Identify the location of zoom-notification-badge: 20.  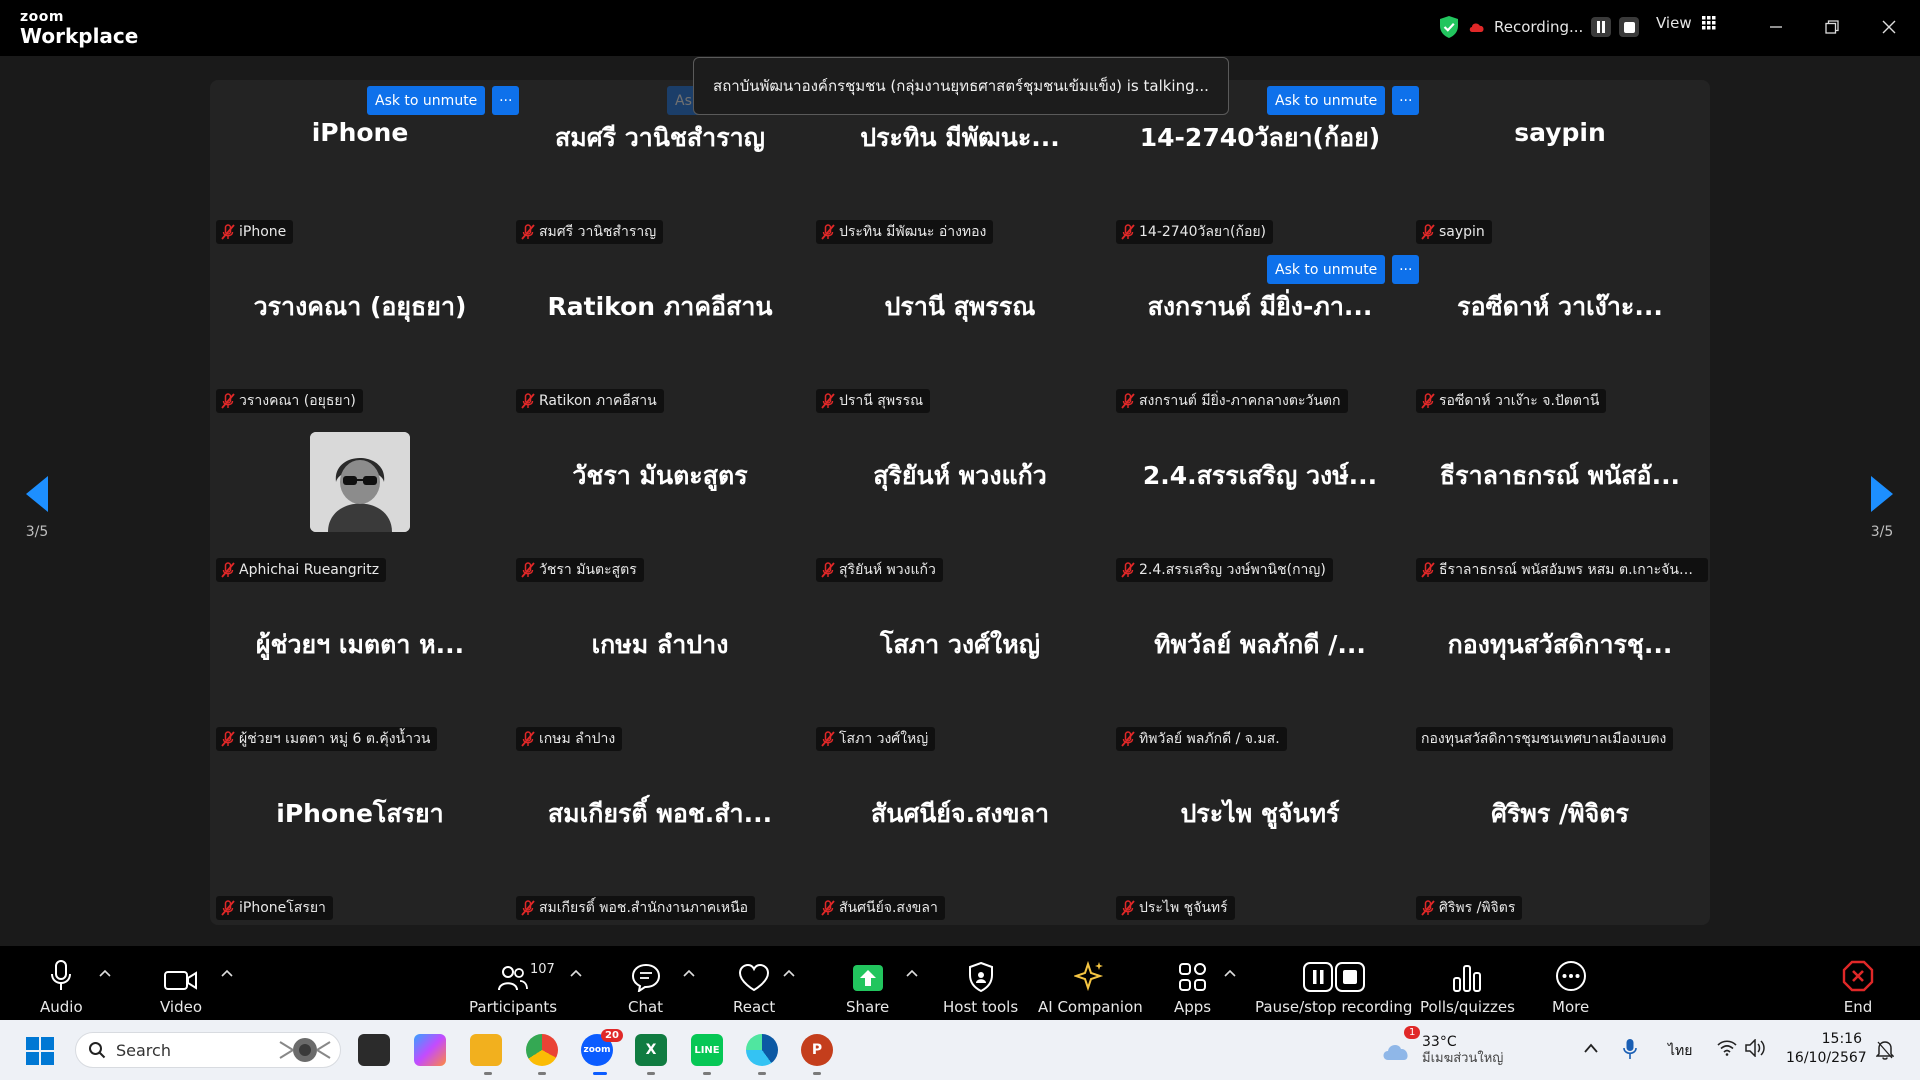
(612, 1035).